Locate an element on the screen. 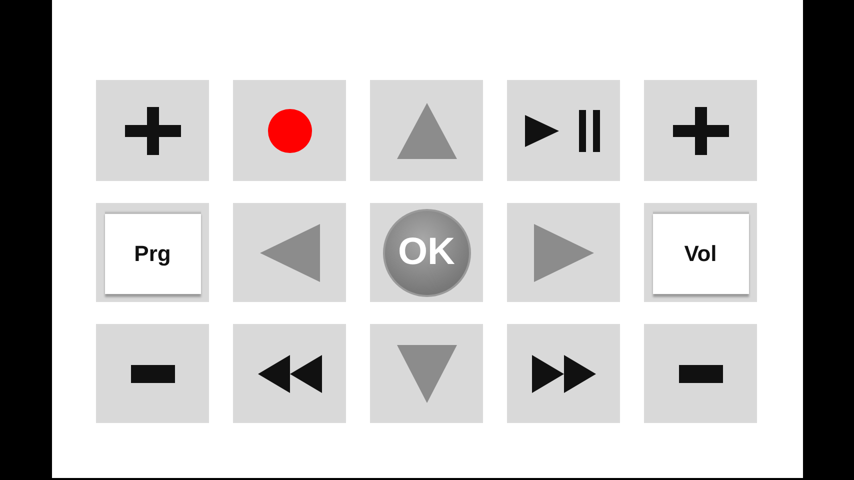 The image size is (854, 480). play-pause-button is located at coordinates (563, 130).